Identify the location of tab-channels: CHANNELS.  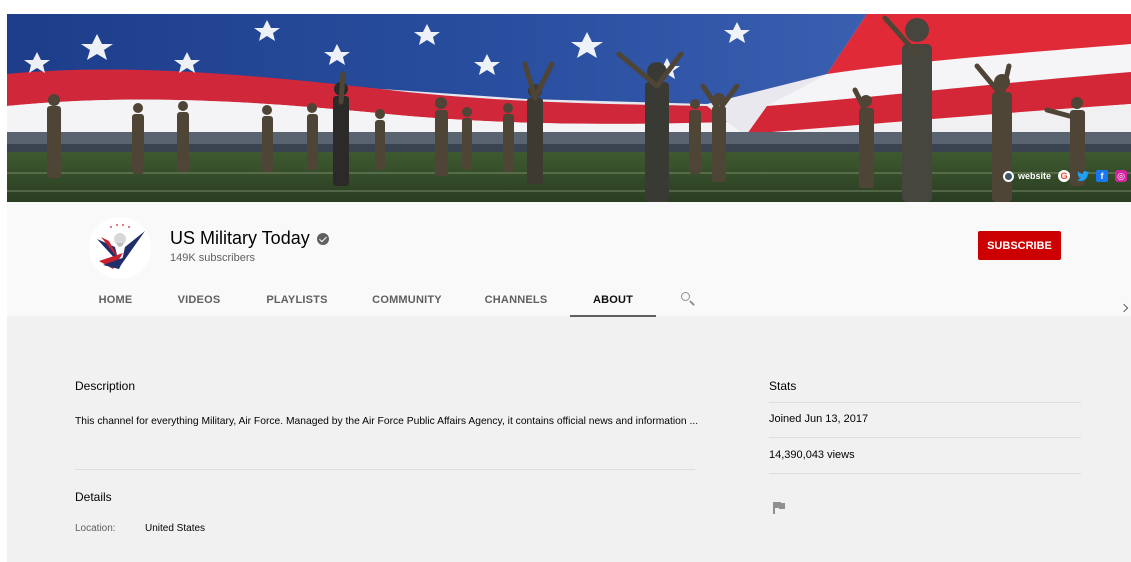
(516, 305).